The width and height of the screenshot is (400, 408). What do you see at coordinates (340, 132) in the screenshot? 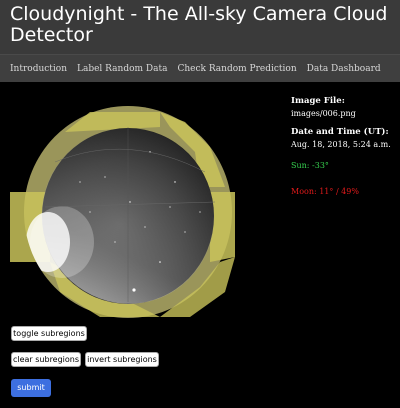
I see `datetime-label: Date and Time (UT):` at bounding box center [340, 132].